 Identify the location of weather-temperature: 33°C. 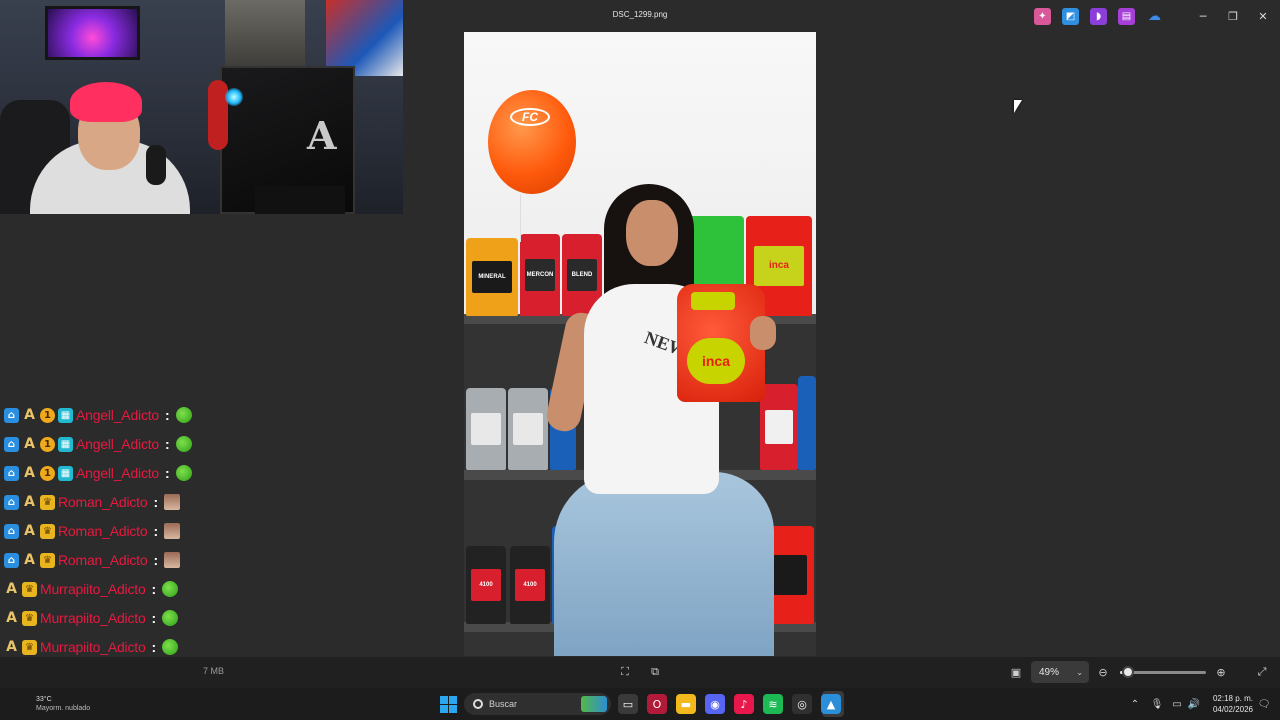
(44, 699).